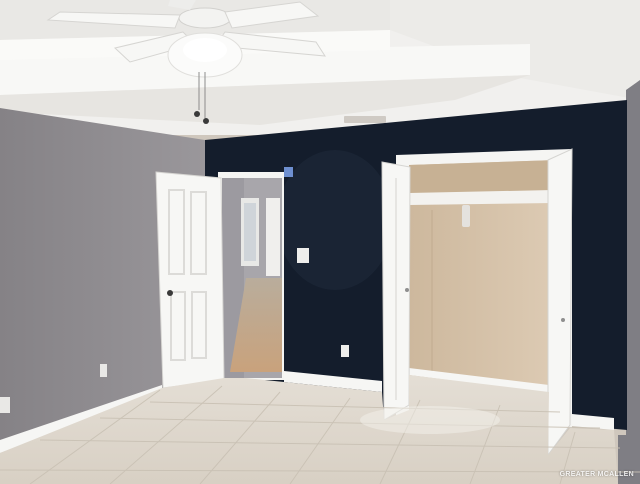 Image resolution: width=640 pixels, height=484 pixels. Describe the element at coordinates (596, 474) in the screenshot. I see `watermark: GREATER MCALLEN` at that location.